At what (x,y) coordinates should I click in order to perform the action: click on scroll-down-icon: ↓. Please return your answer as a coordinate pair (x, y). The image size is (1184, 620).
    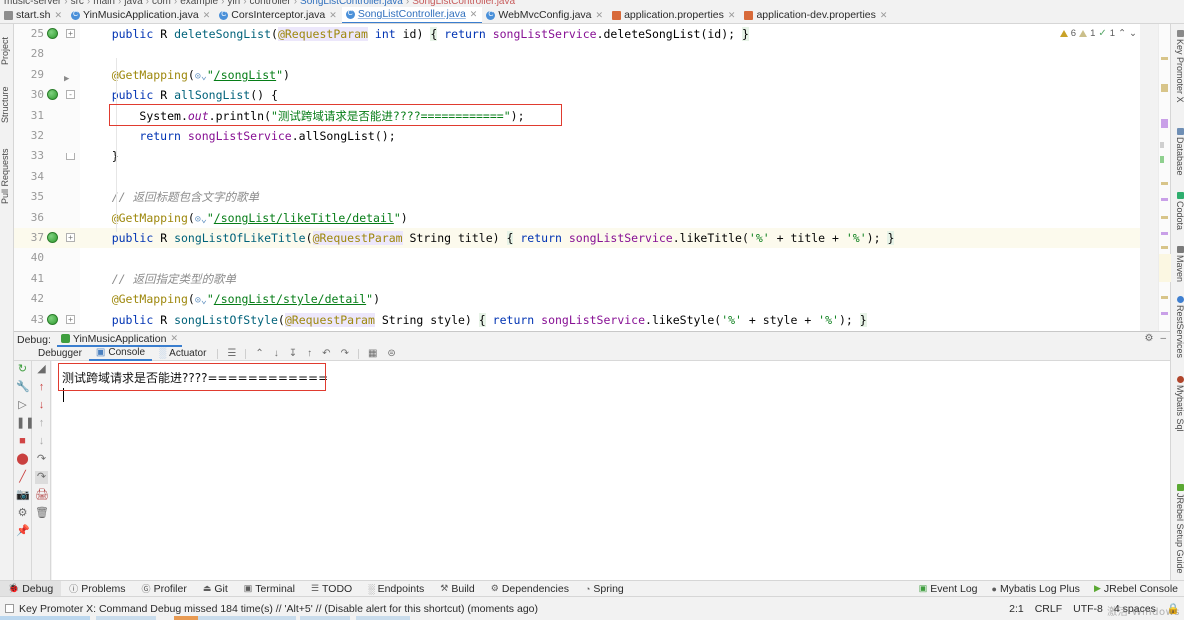
    Looking at the image, I should click on (41, 405).